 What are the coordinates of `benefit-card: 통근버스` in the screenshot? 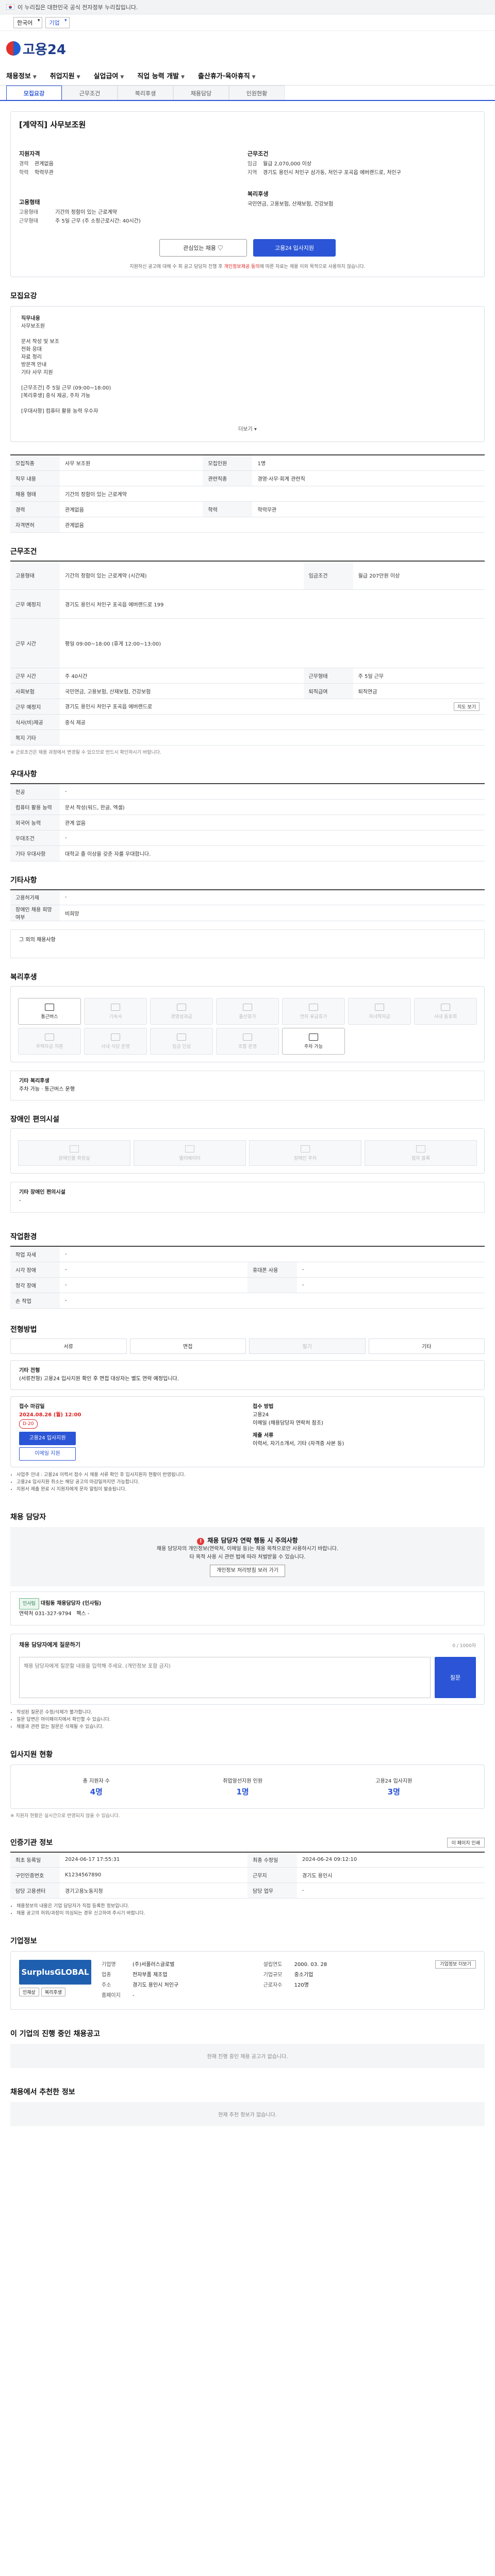 It's located at (49, 1011).